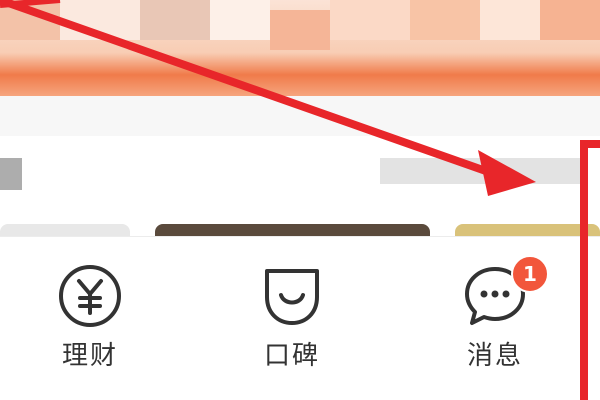  Describe the element at coordinates (530, 274) in the screenshot. I see `unread-badge: 1` at that location.